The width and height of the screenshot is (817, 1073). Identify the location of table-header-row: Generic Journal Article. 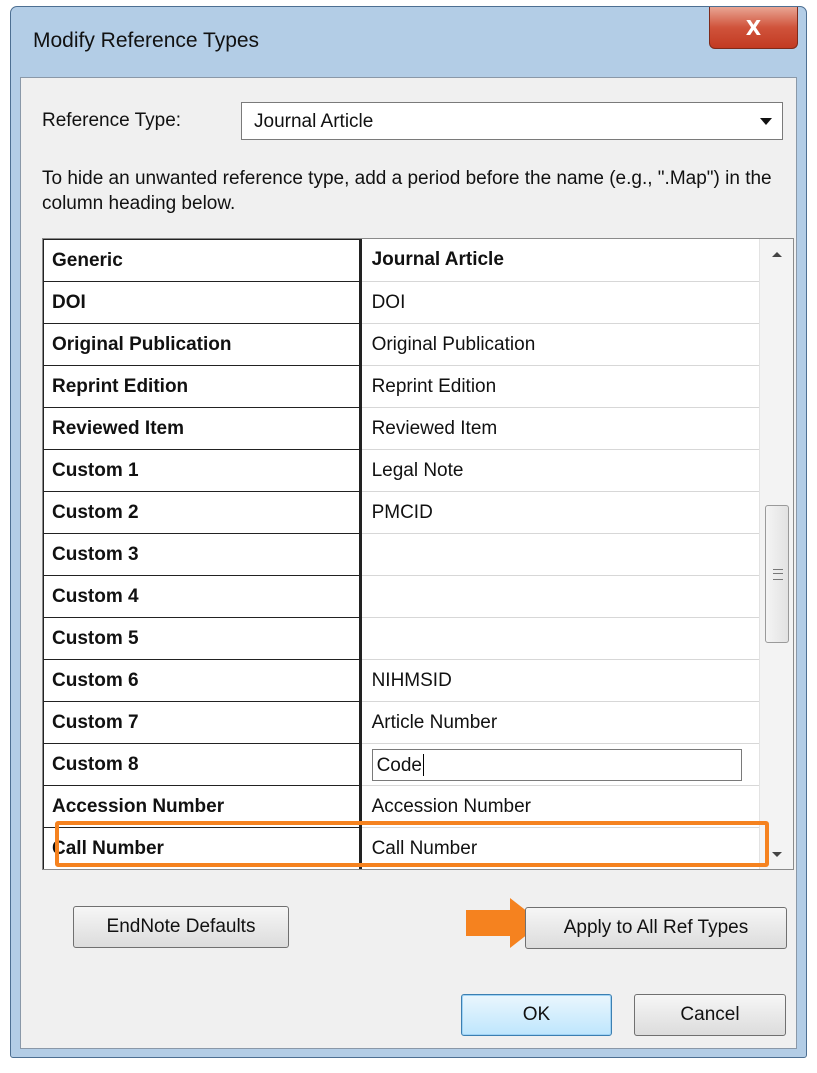
(402, 260).